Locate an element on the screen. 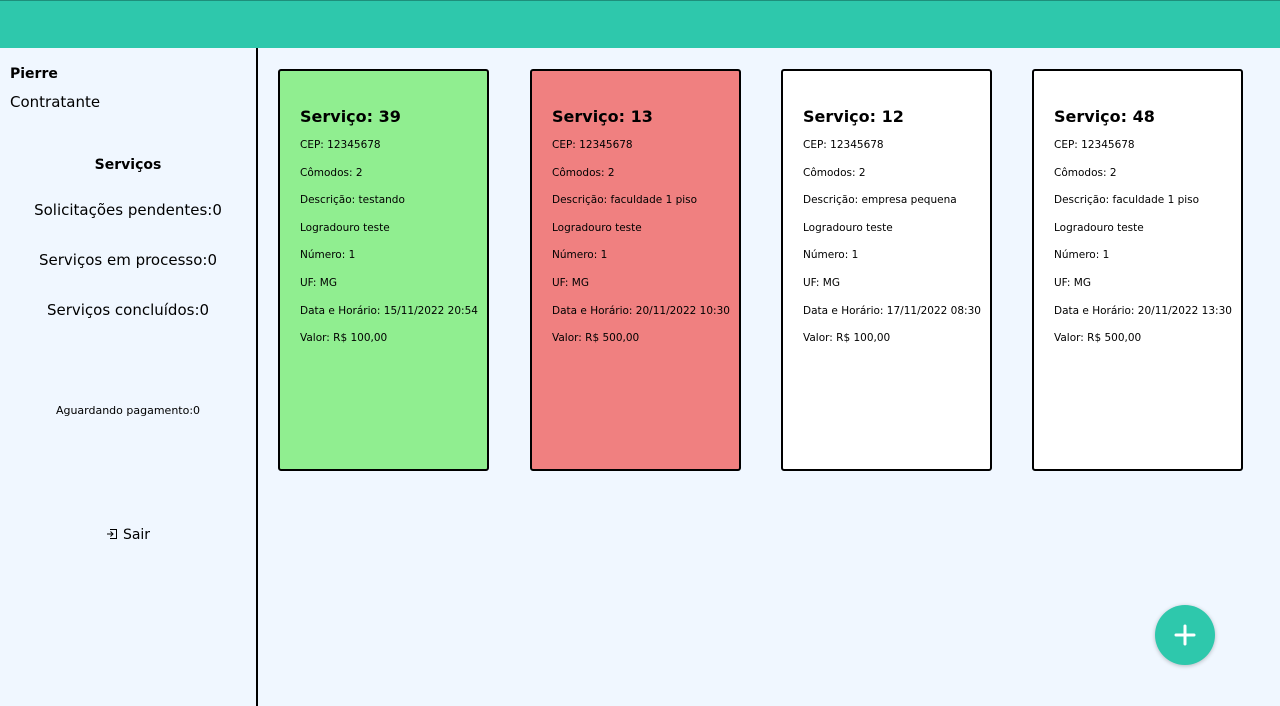 The image size is (1280, 706). top-bar is located at coordinates (640, 24).